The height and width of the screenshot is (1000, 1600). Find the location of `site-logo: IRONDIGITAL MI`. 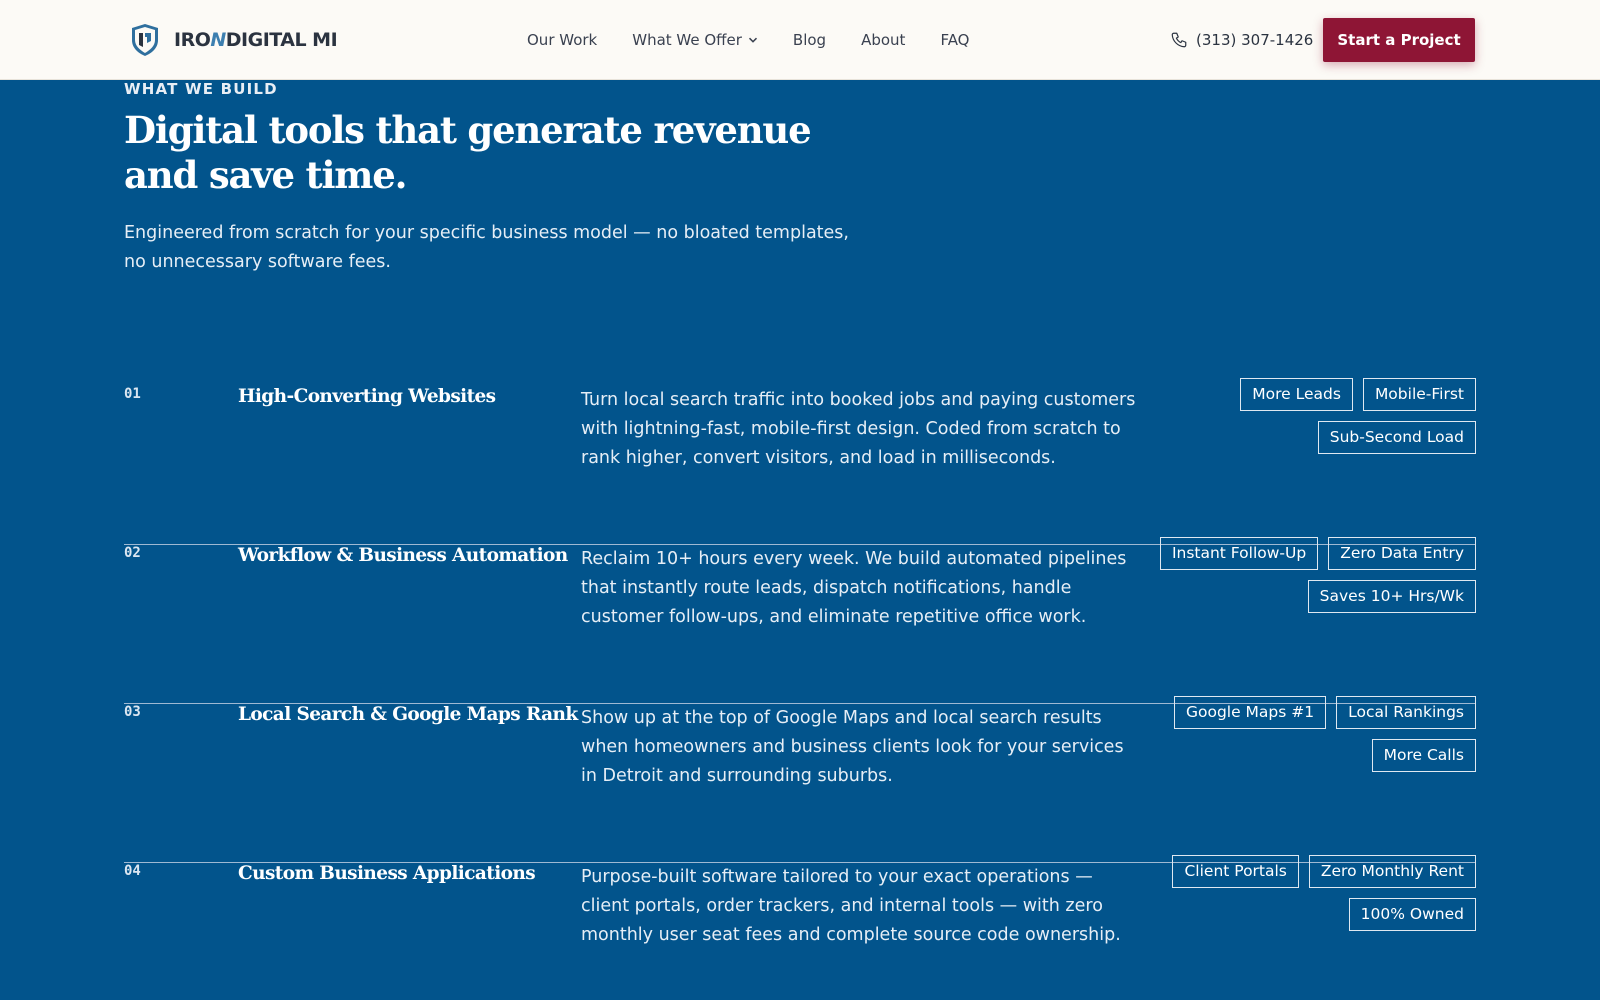

site-logo: IRONDIGITAL MI is located at coordinates (234, 40).